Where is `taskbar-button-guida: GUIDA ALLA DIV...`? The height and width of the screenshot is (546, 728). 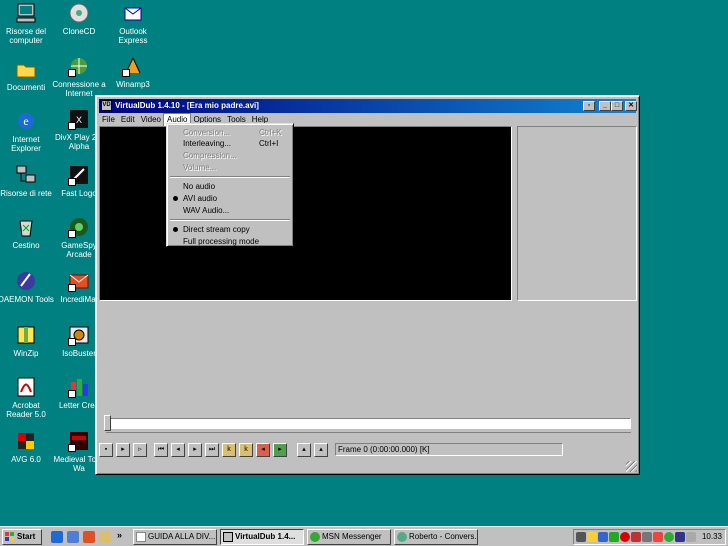 taskbar-button-guida: GUIDA ALLA DIV... is located at coordinates (175, 537).